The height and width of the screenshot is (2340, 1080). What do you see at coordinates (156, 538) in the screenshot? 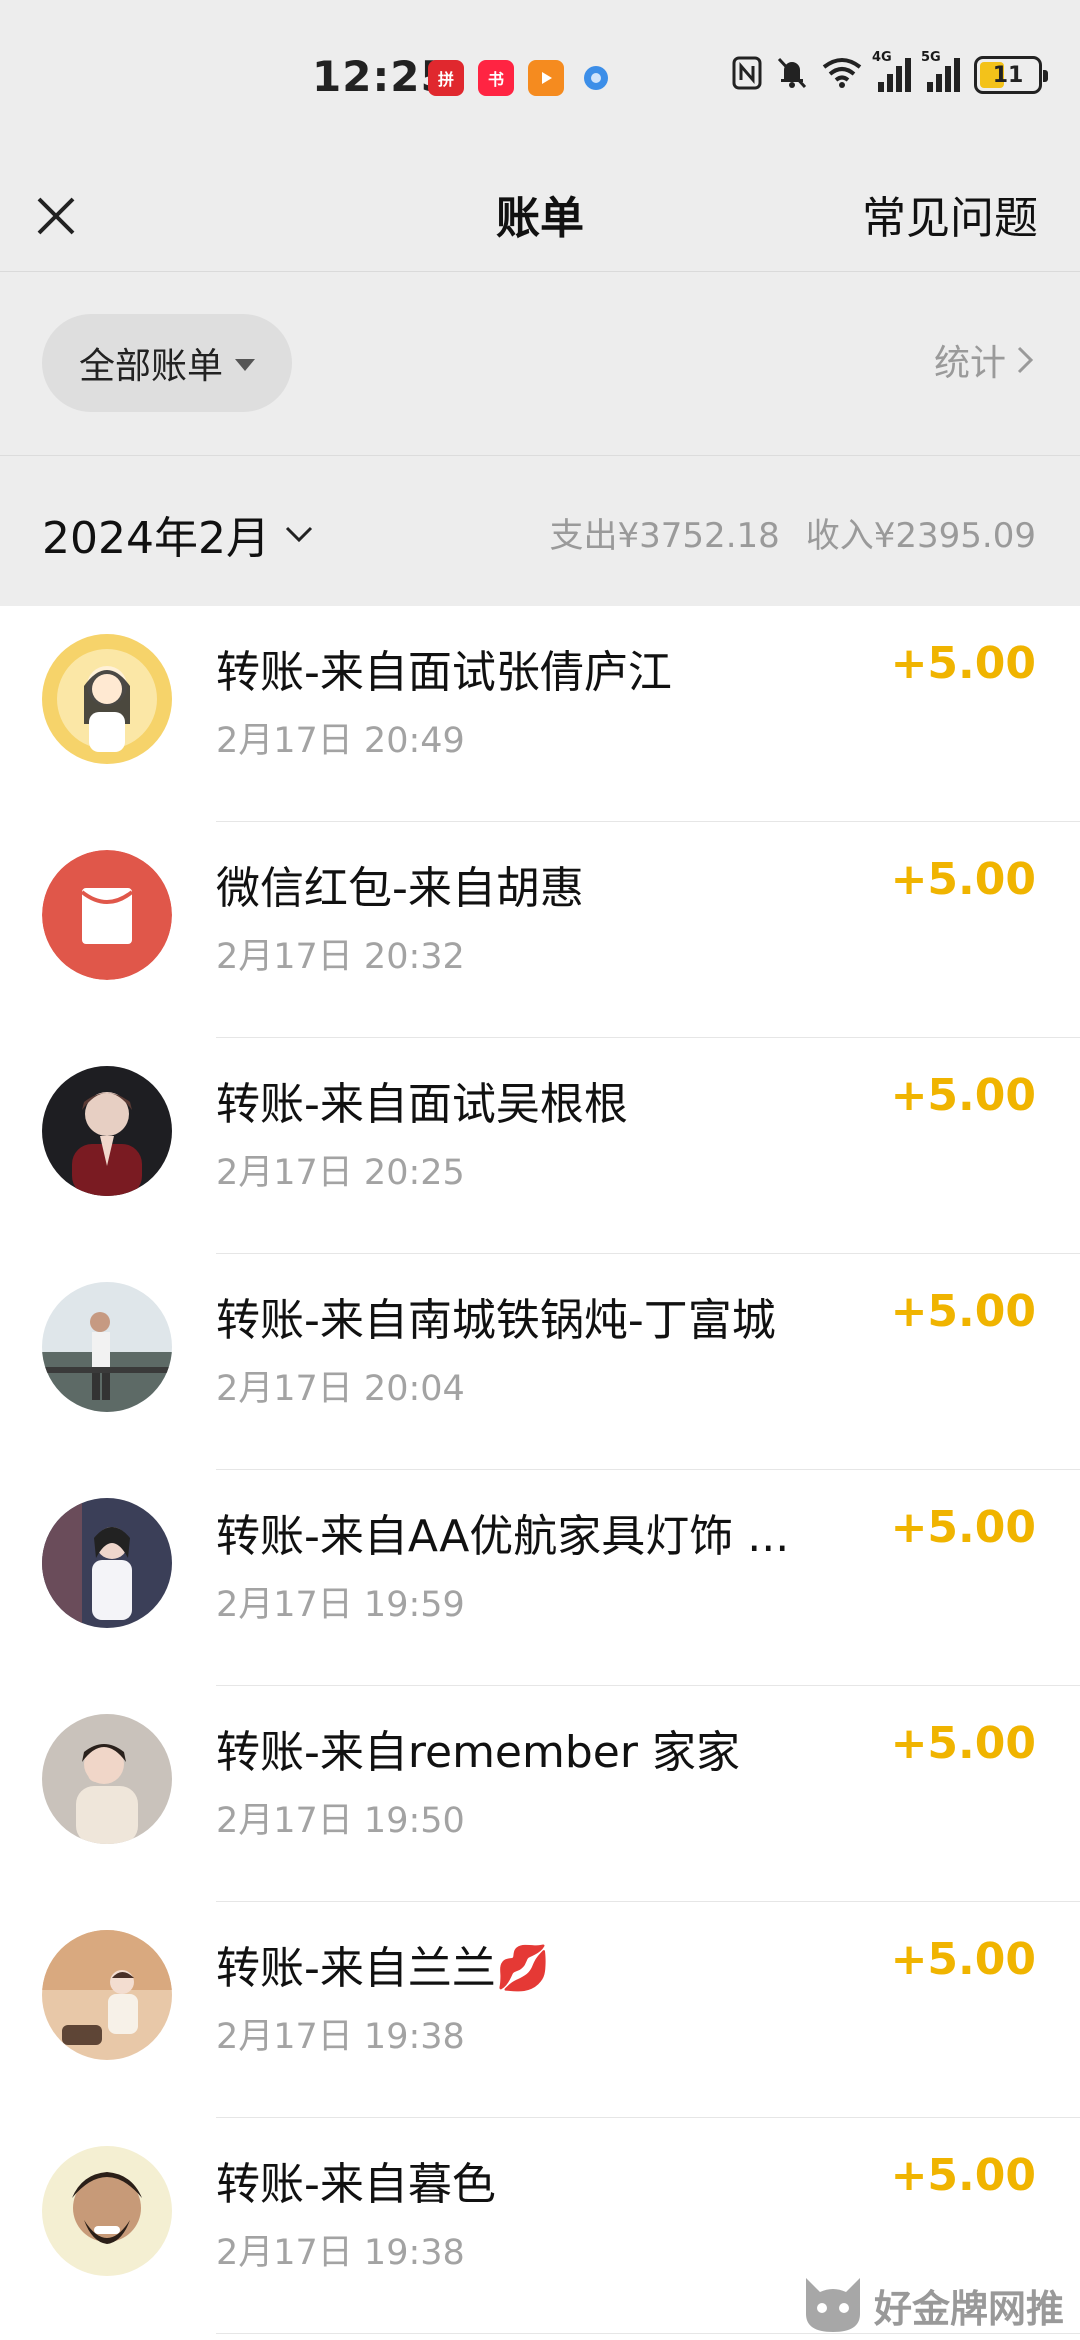
I see `month-label: 2024年2月` at bounding box center [156, 538].